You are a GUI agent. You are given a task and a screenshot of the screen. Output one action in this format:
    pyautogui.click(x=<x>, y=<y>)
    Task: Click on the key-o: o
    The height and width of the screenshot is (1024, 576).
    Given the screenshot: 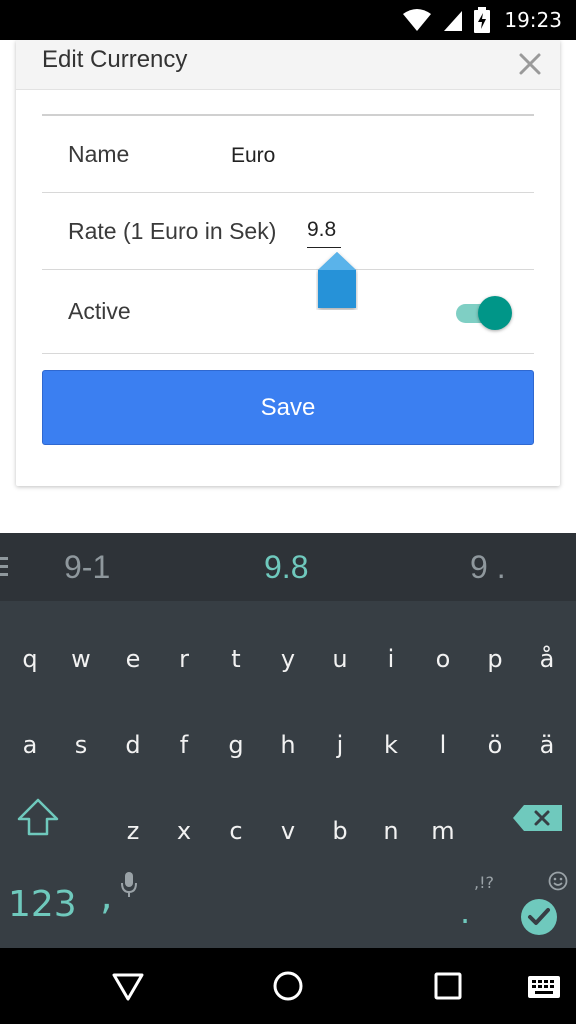 What is the action you would take?
    pyautogui.click(x=443, y=659)
    